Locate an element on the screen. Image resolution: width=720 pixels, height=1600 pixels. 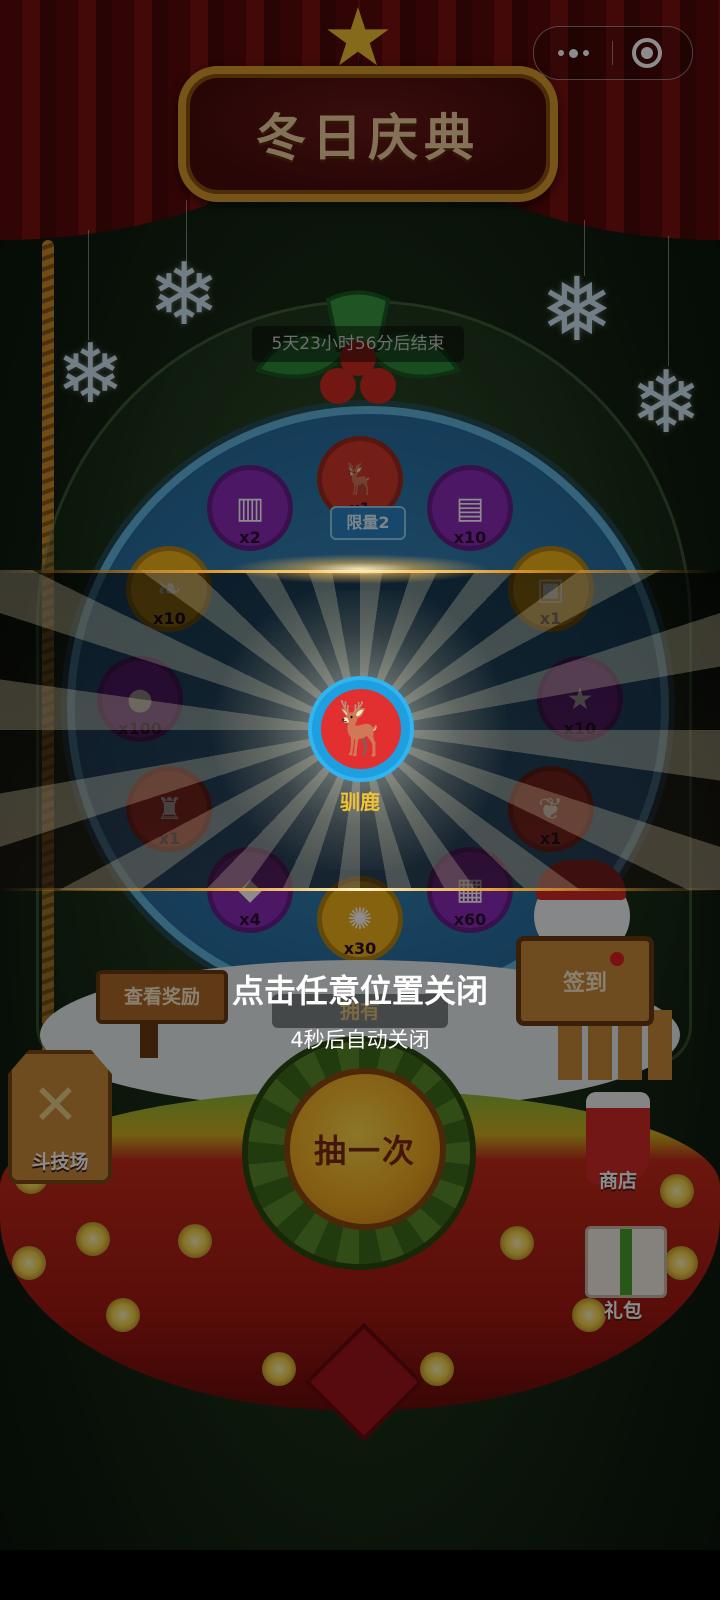
reindeer-portrait: 🦌 is located at coordinates (361, 729).